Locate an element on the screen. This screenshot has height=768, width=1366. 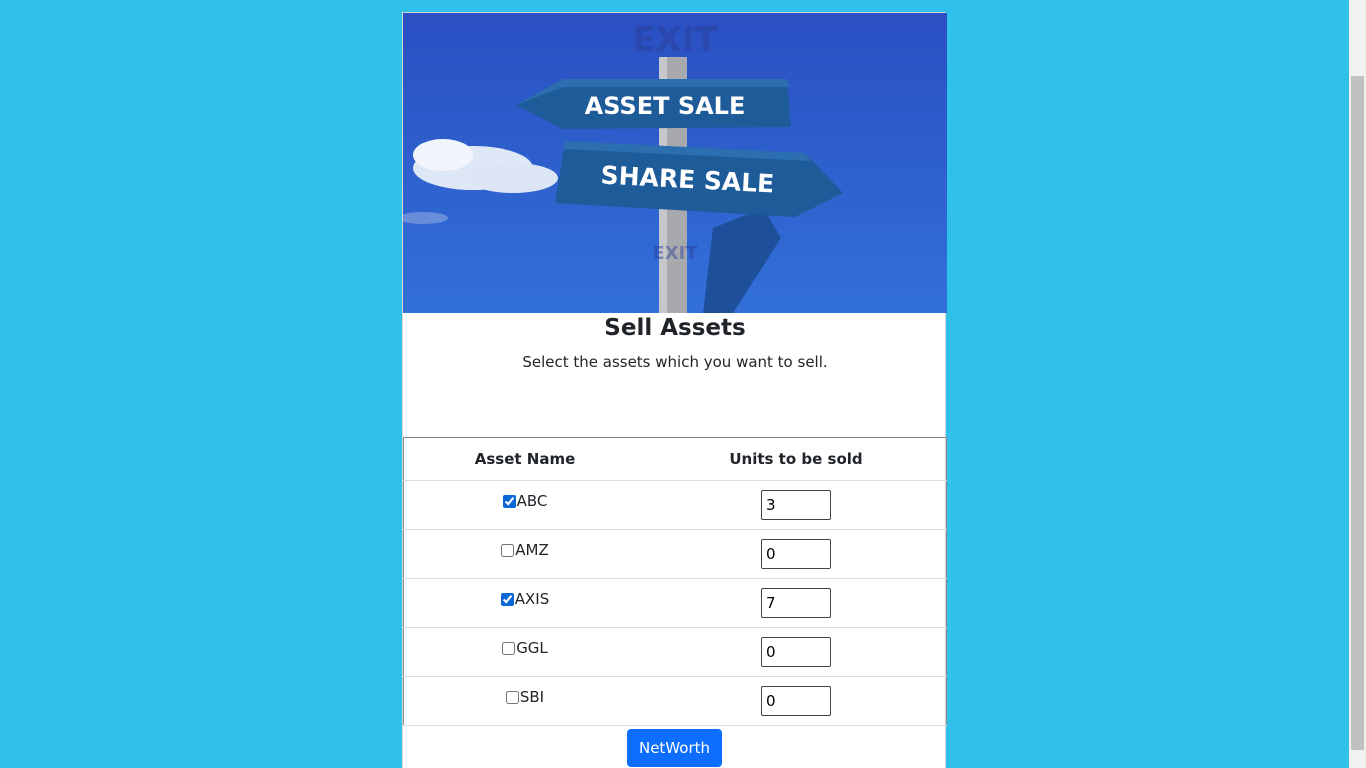
header-asset-name: Asset Name is located at coordinates (524, 459).